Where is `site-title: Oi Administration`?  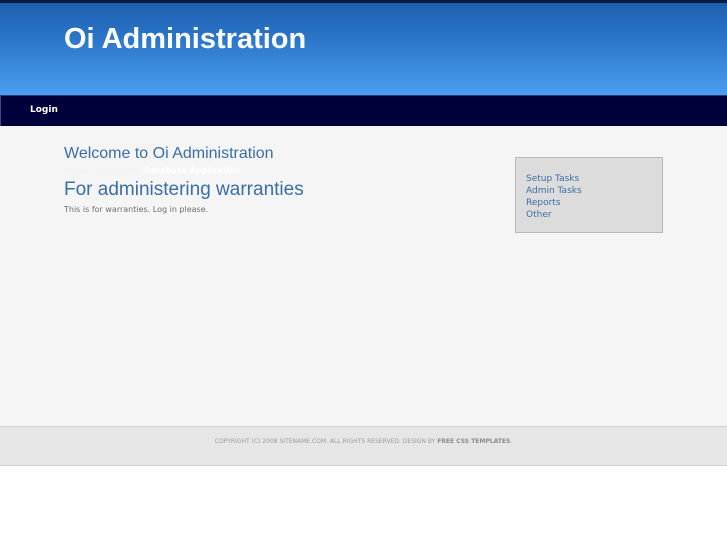 site-title: Oi Administration is located at coordinates (185, 39).